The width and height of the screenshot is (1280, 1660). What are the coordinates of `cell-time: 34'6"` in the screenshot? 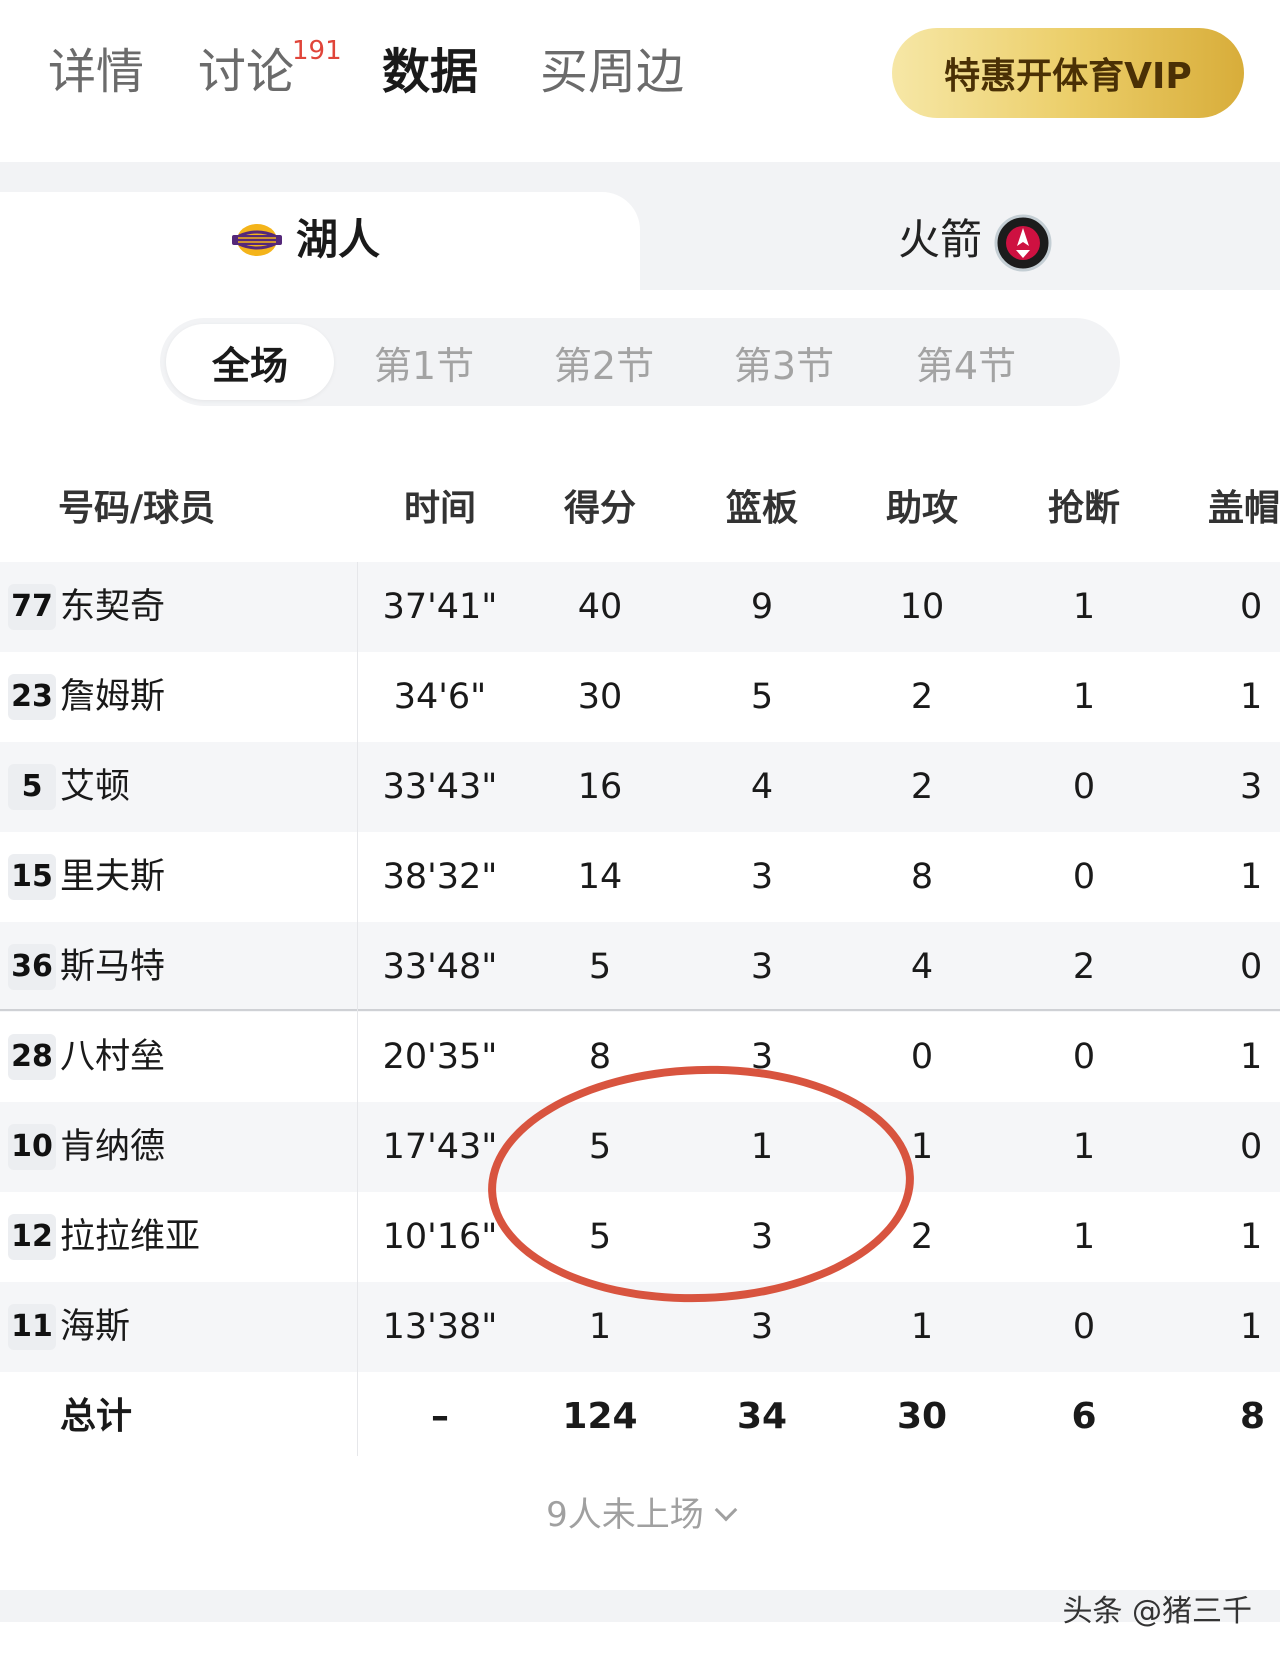 It's located at (440, 697).